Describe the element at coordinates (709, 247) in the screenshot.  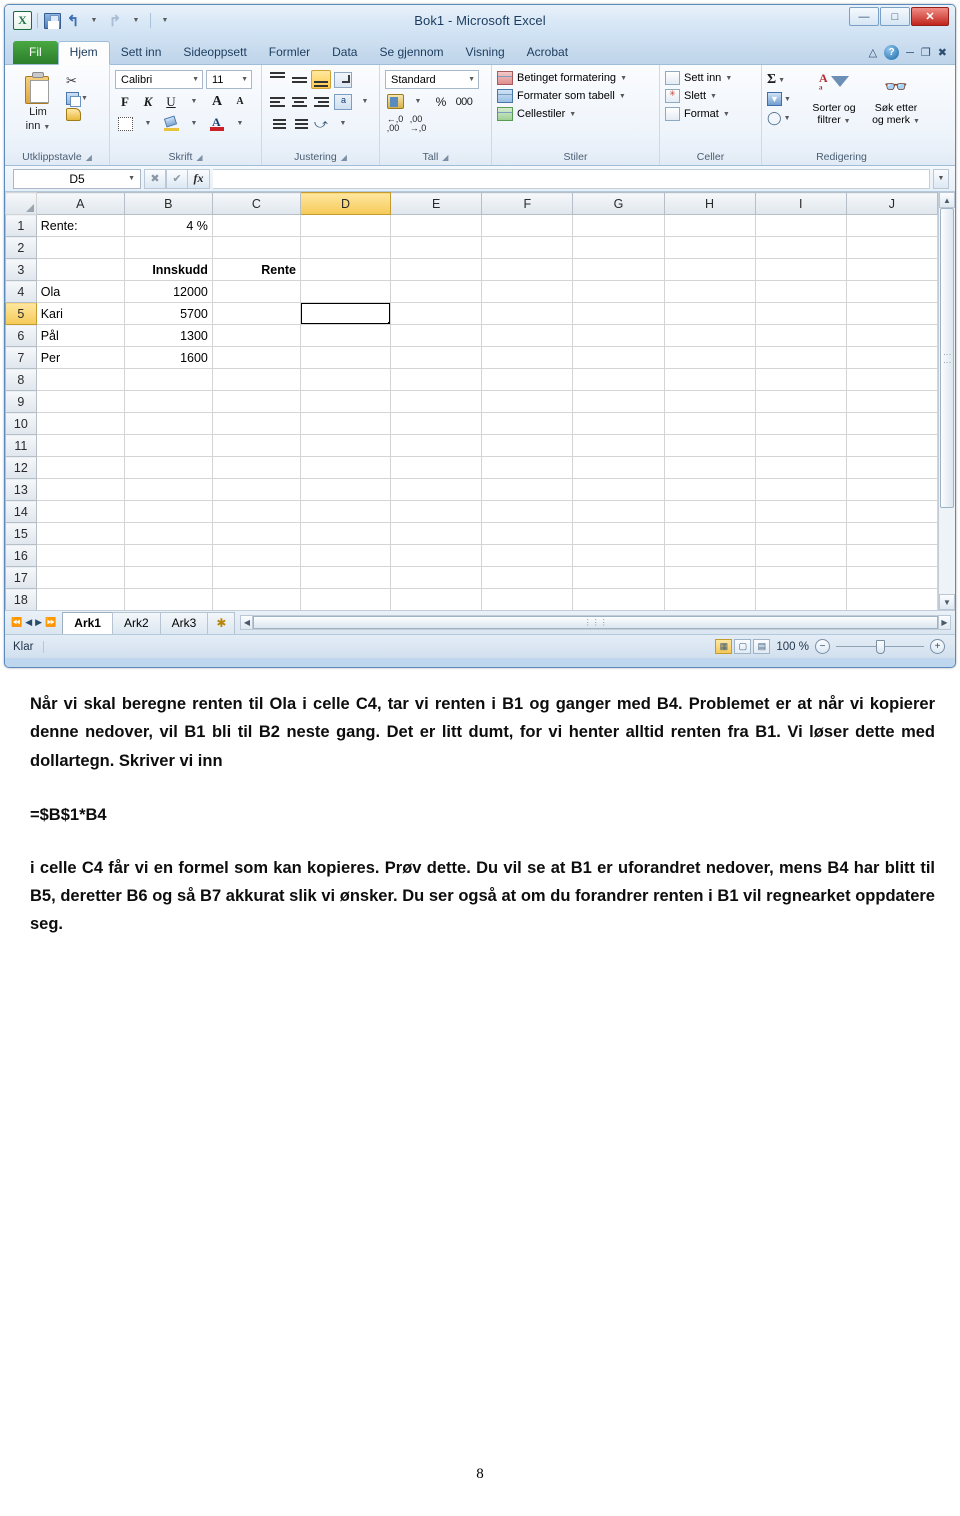
I see `cell-H2` at that location.